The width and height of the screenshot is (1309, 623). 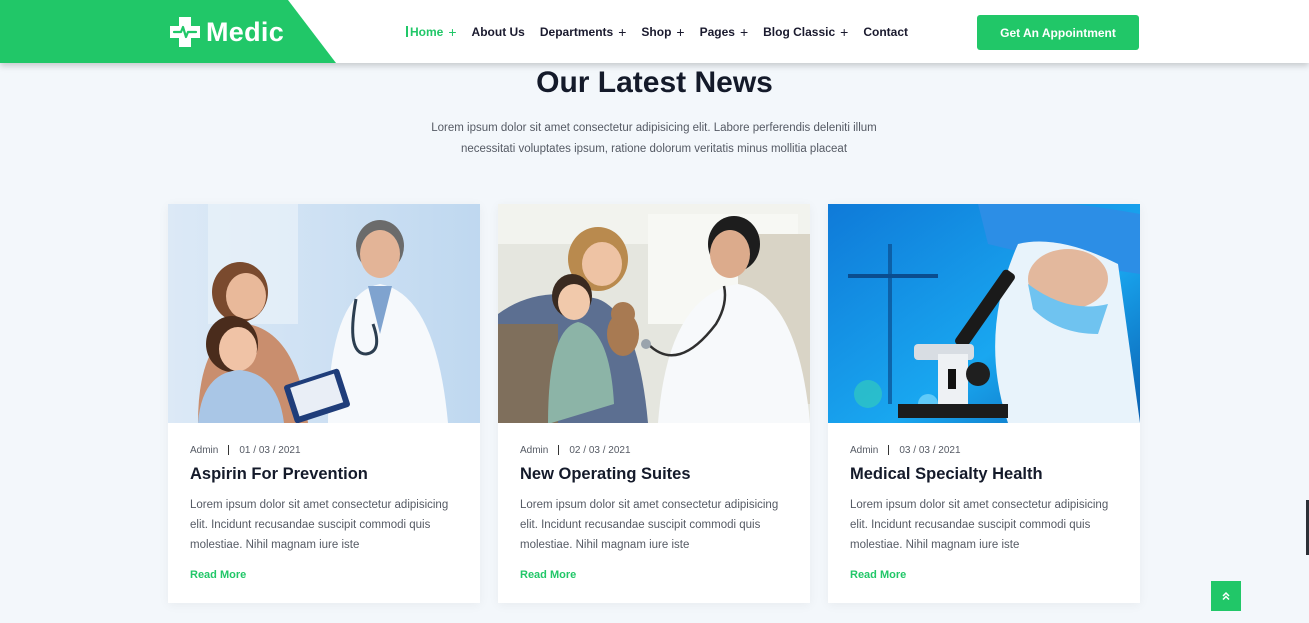 What do you see at coordinates (245, 31) in the screenshot?
I see `brand-name: Medic` at bounding box center [245, 31].